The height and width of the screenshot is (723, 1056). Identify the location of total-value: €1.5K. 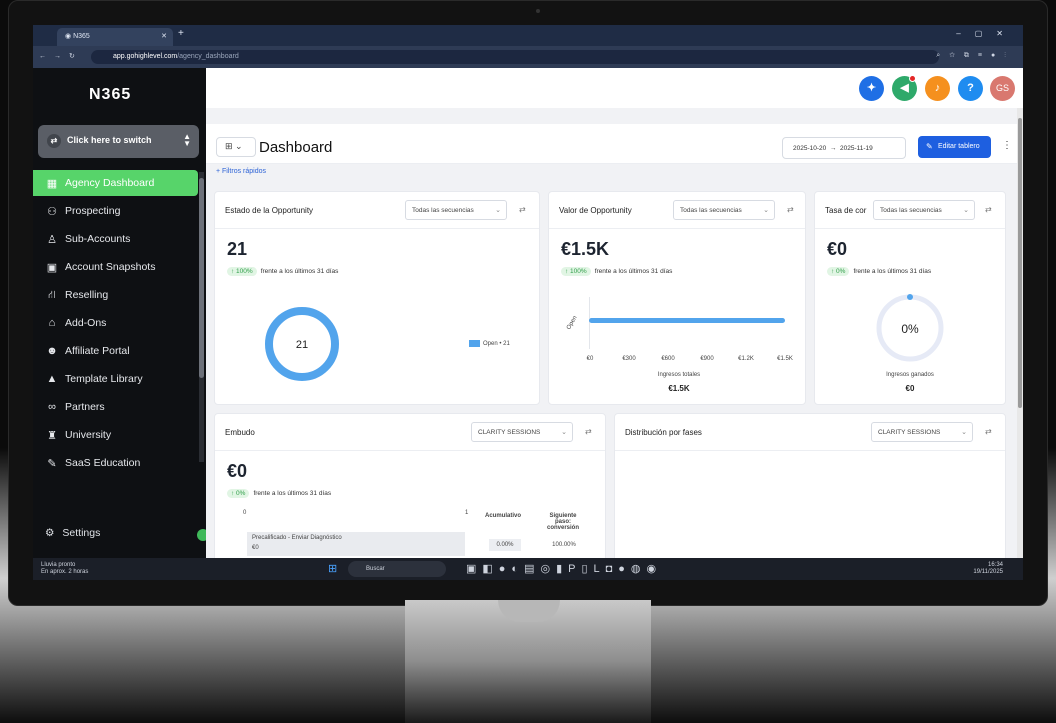
(679, 388).